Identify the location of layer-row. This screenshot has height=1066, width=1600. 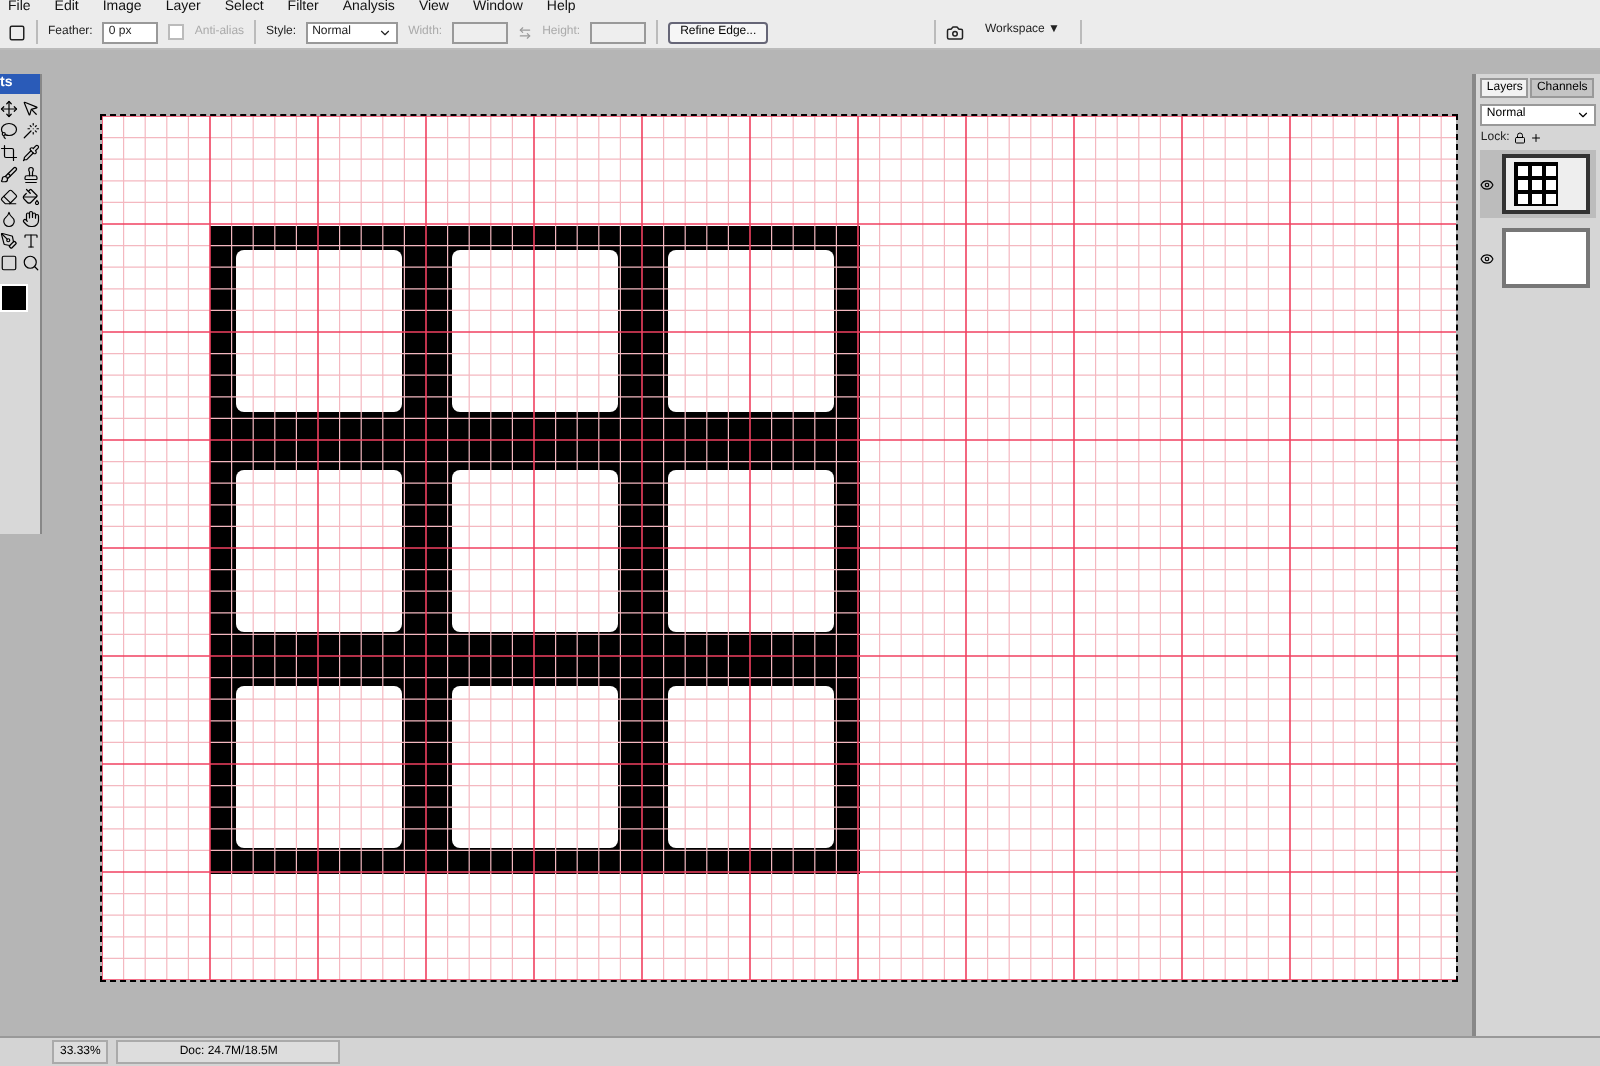
(1538, 184).